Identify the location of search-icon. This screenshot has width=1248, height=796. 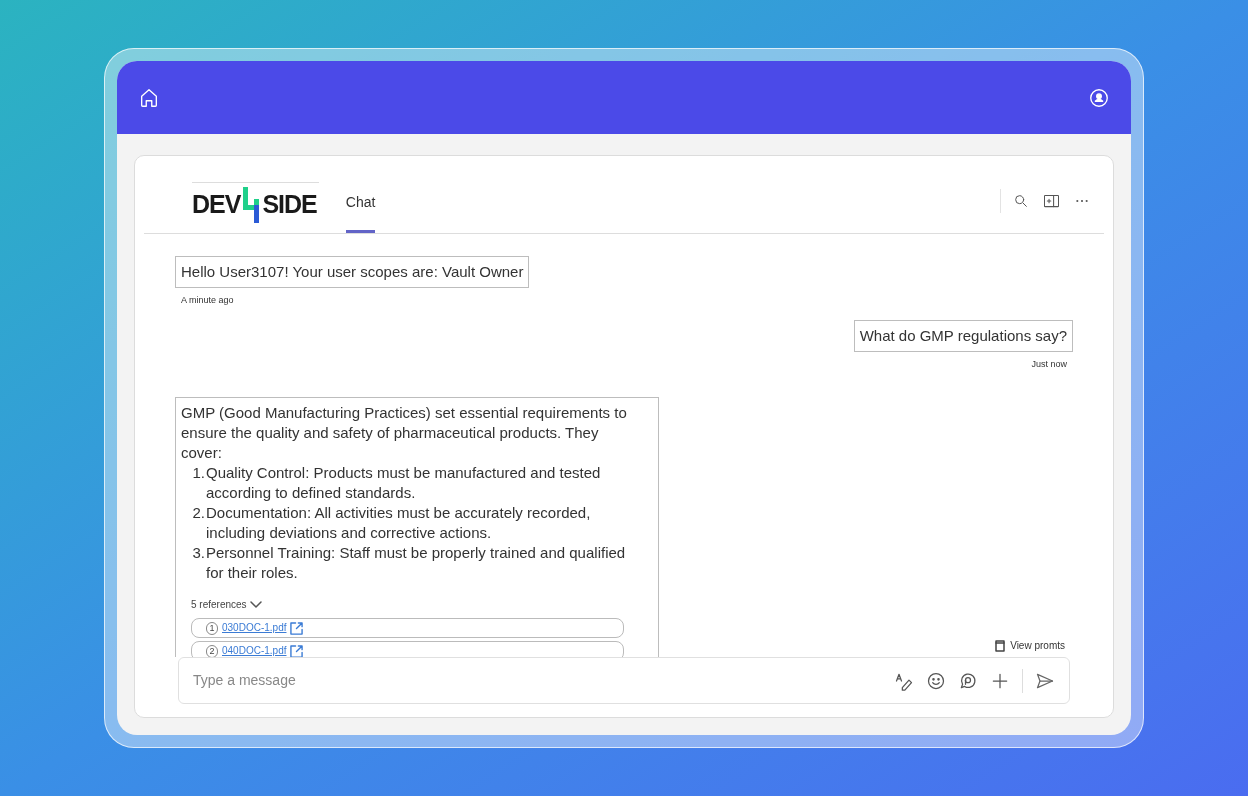
(1021, 201).